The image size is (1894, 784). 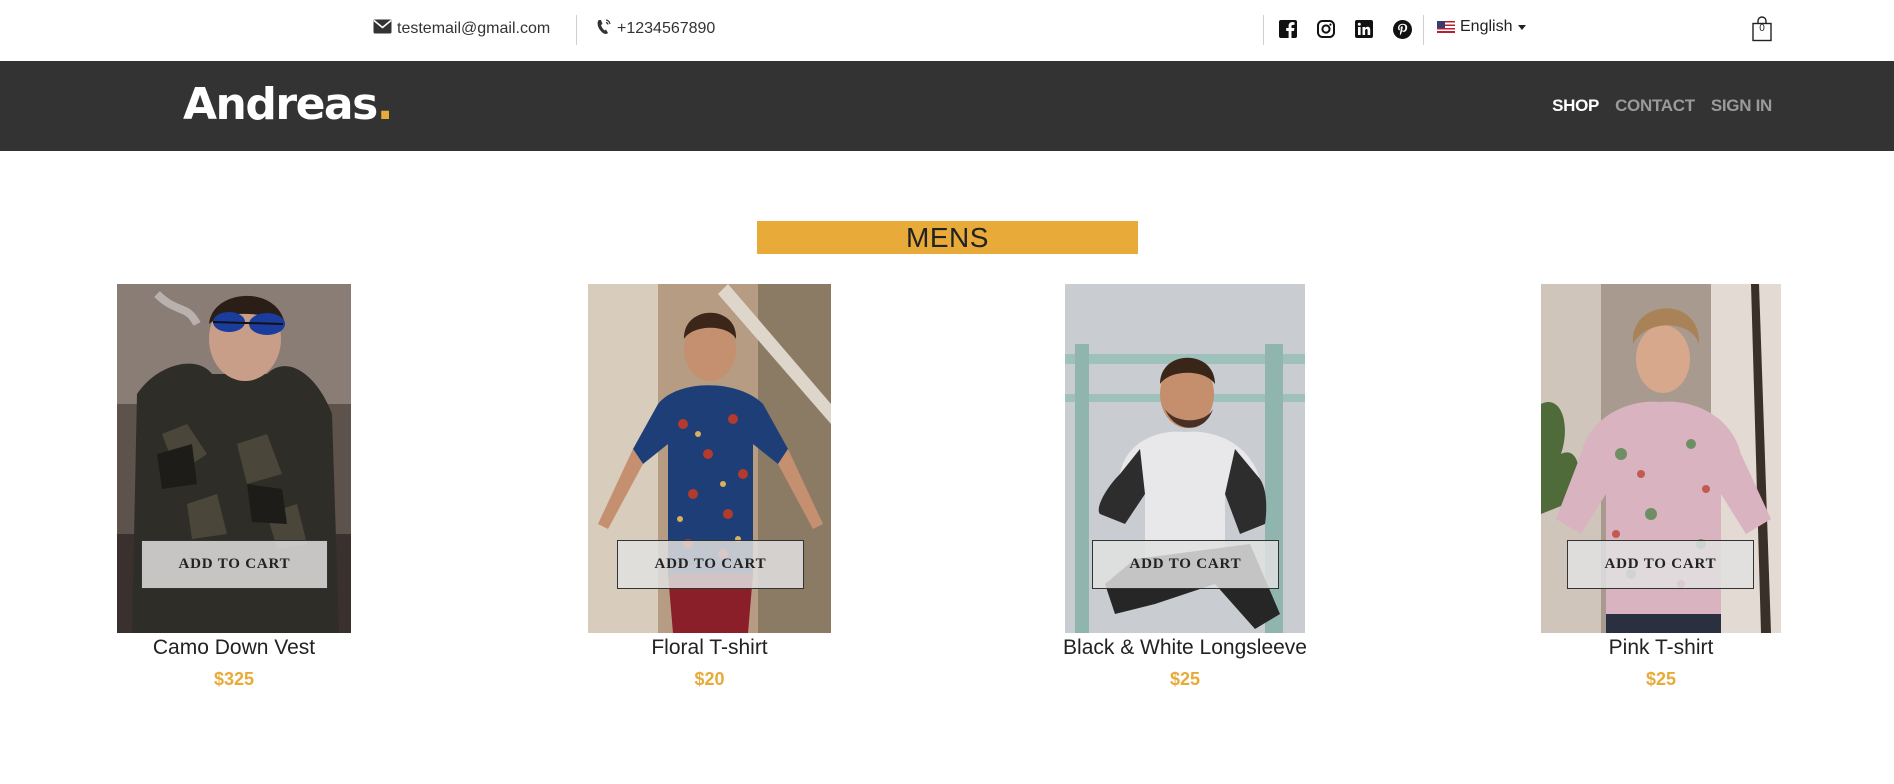 I want to click on site-logo: Andreas., so click(x=288, y=104).